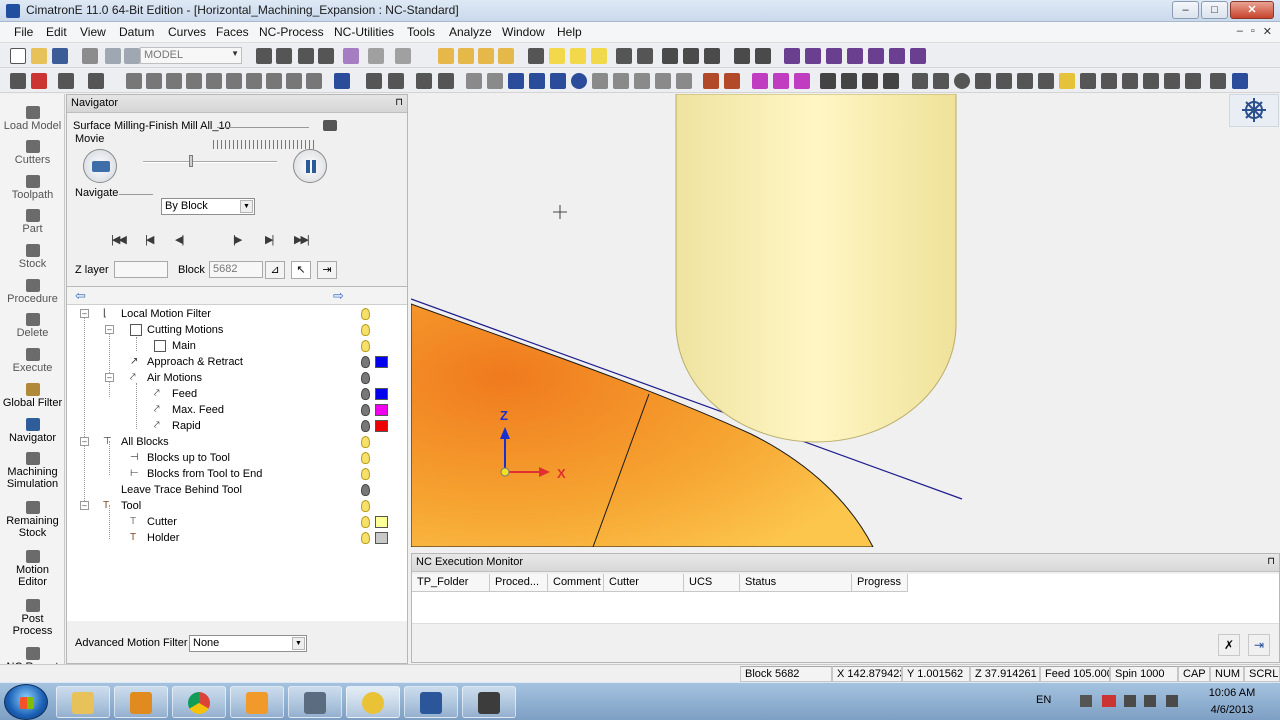  I want to click on tree-row-all-blocks: – ⊤ All Blocks, so click(237, 443).